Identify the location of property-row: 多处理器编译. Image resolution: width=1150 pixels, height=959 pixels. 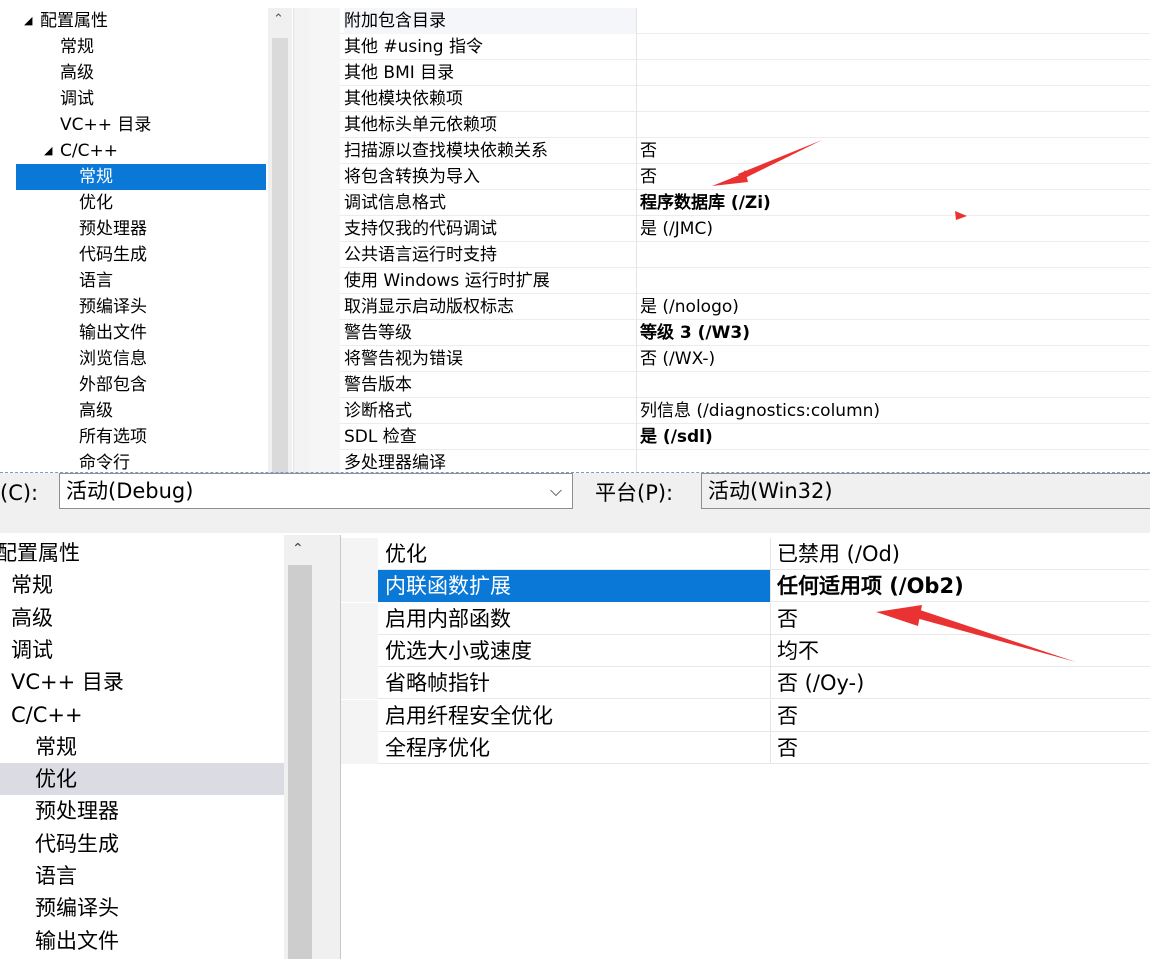
(730, 461).